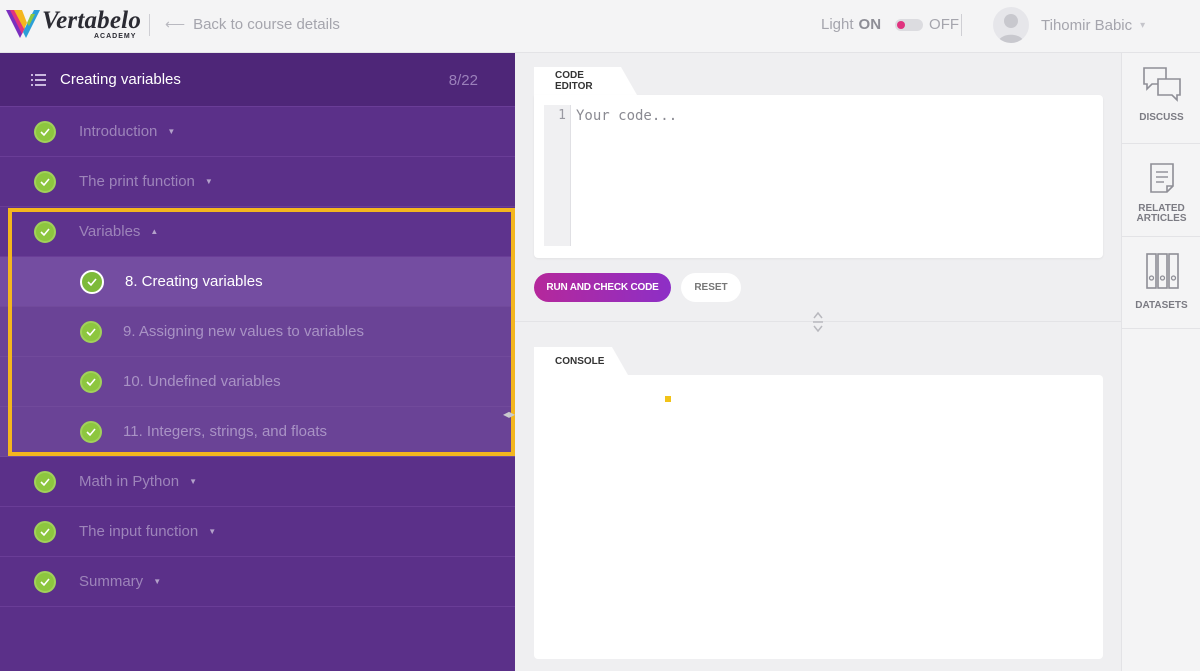 This screenshot has height=671, width=1200. I want to click on chapter-label: Math in Python, so click(129, 481).